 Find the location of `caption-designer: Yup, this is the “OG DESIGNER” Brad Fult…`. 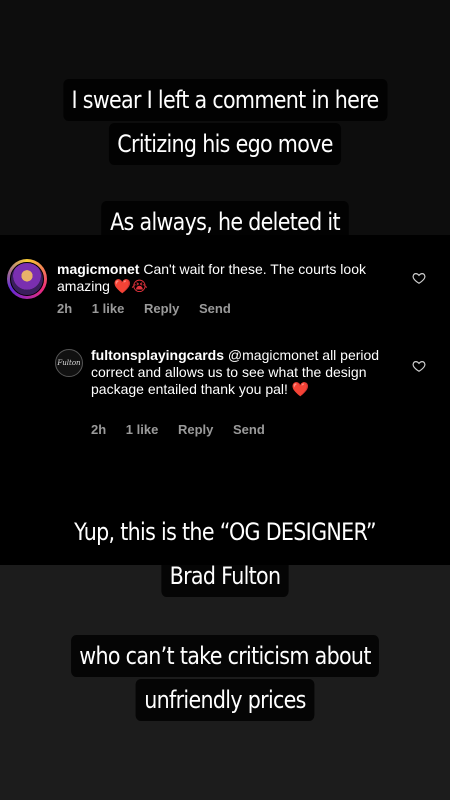

caption-designer: Yup, this is the “OG DESIGNER” Brad Fult… is located at coordinates (225, 554).